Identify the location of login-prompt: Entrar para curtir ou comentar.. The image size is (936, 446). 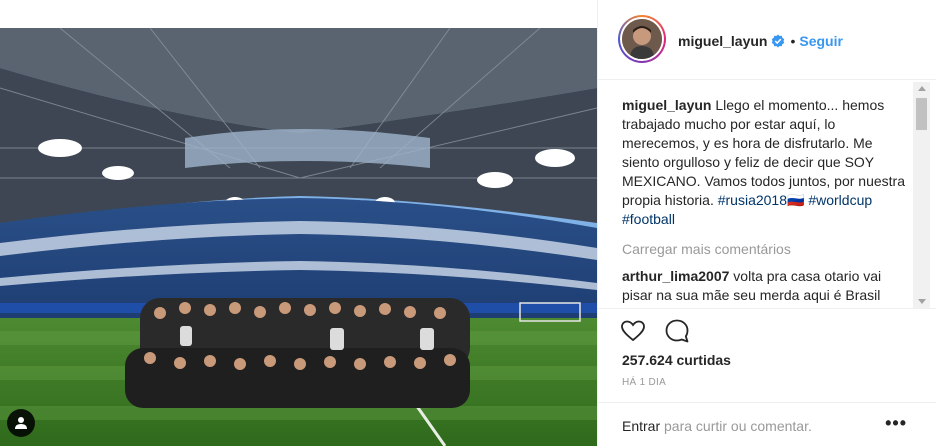
(717, 426).